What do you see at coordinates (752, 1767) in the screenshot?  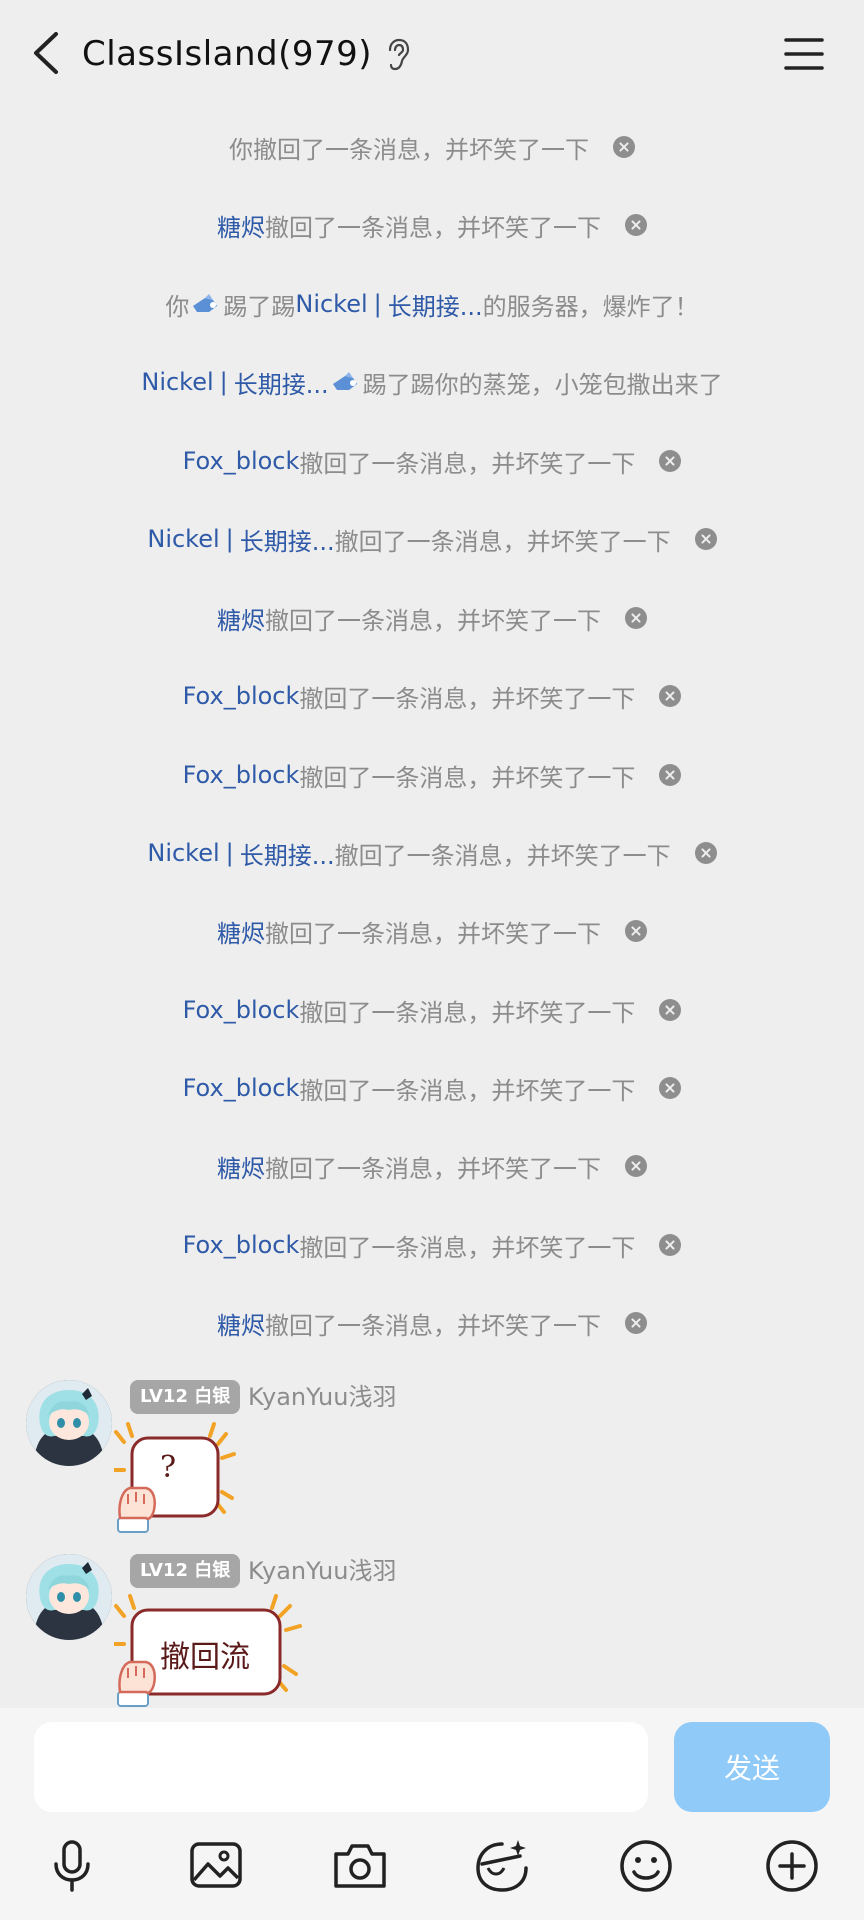 I see `send-button: 发送` at bounding box center [752, 1767].